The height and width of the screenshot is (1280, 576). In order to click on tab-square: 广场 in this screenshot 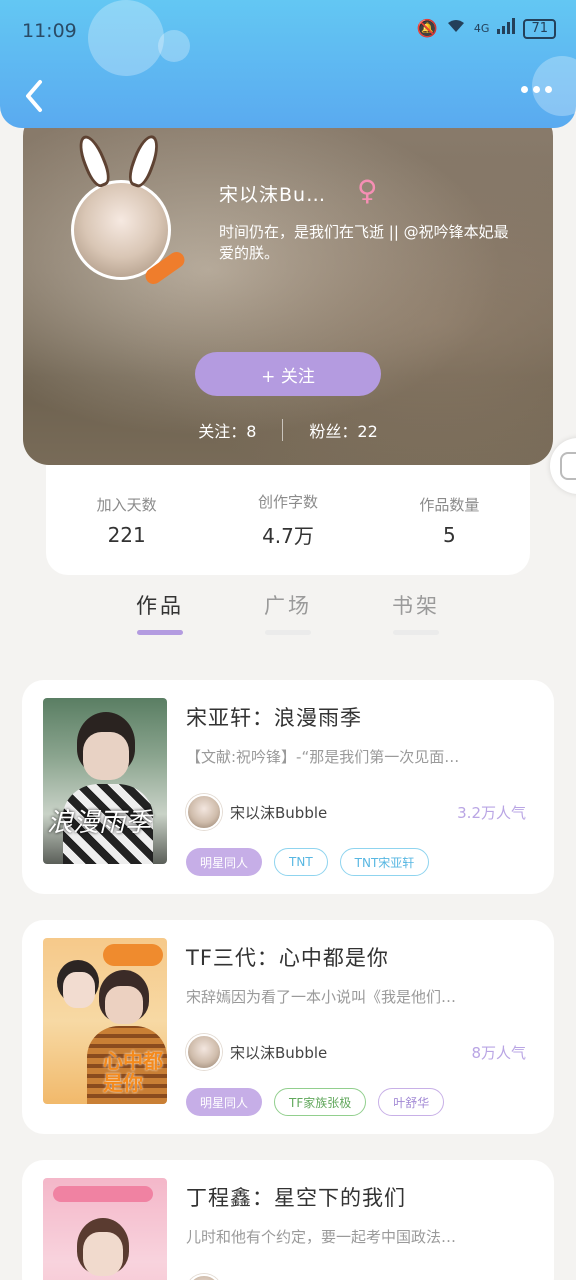, I will do `click(288, 620)`.